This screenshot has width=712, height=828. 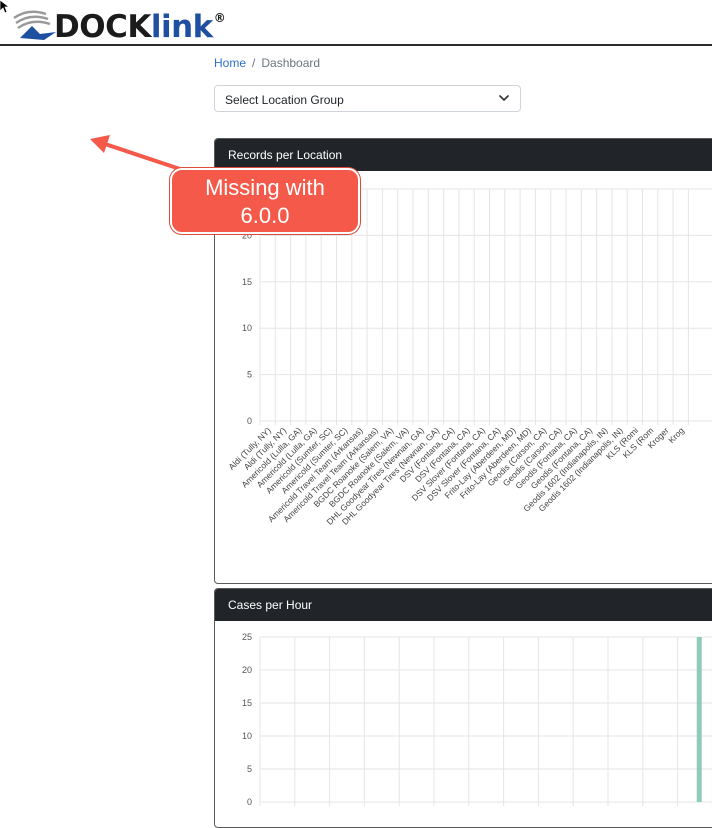 I want to click on mouse-cursor-icon, so click(x=5, y=7).